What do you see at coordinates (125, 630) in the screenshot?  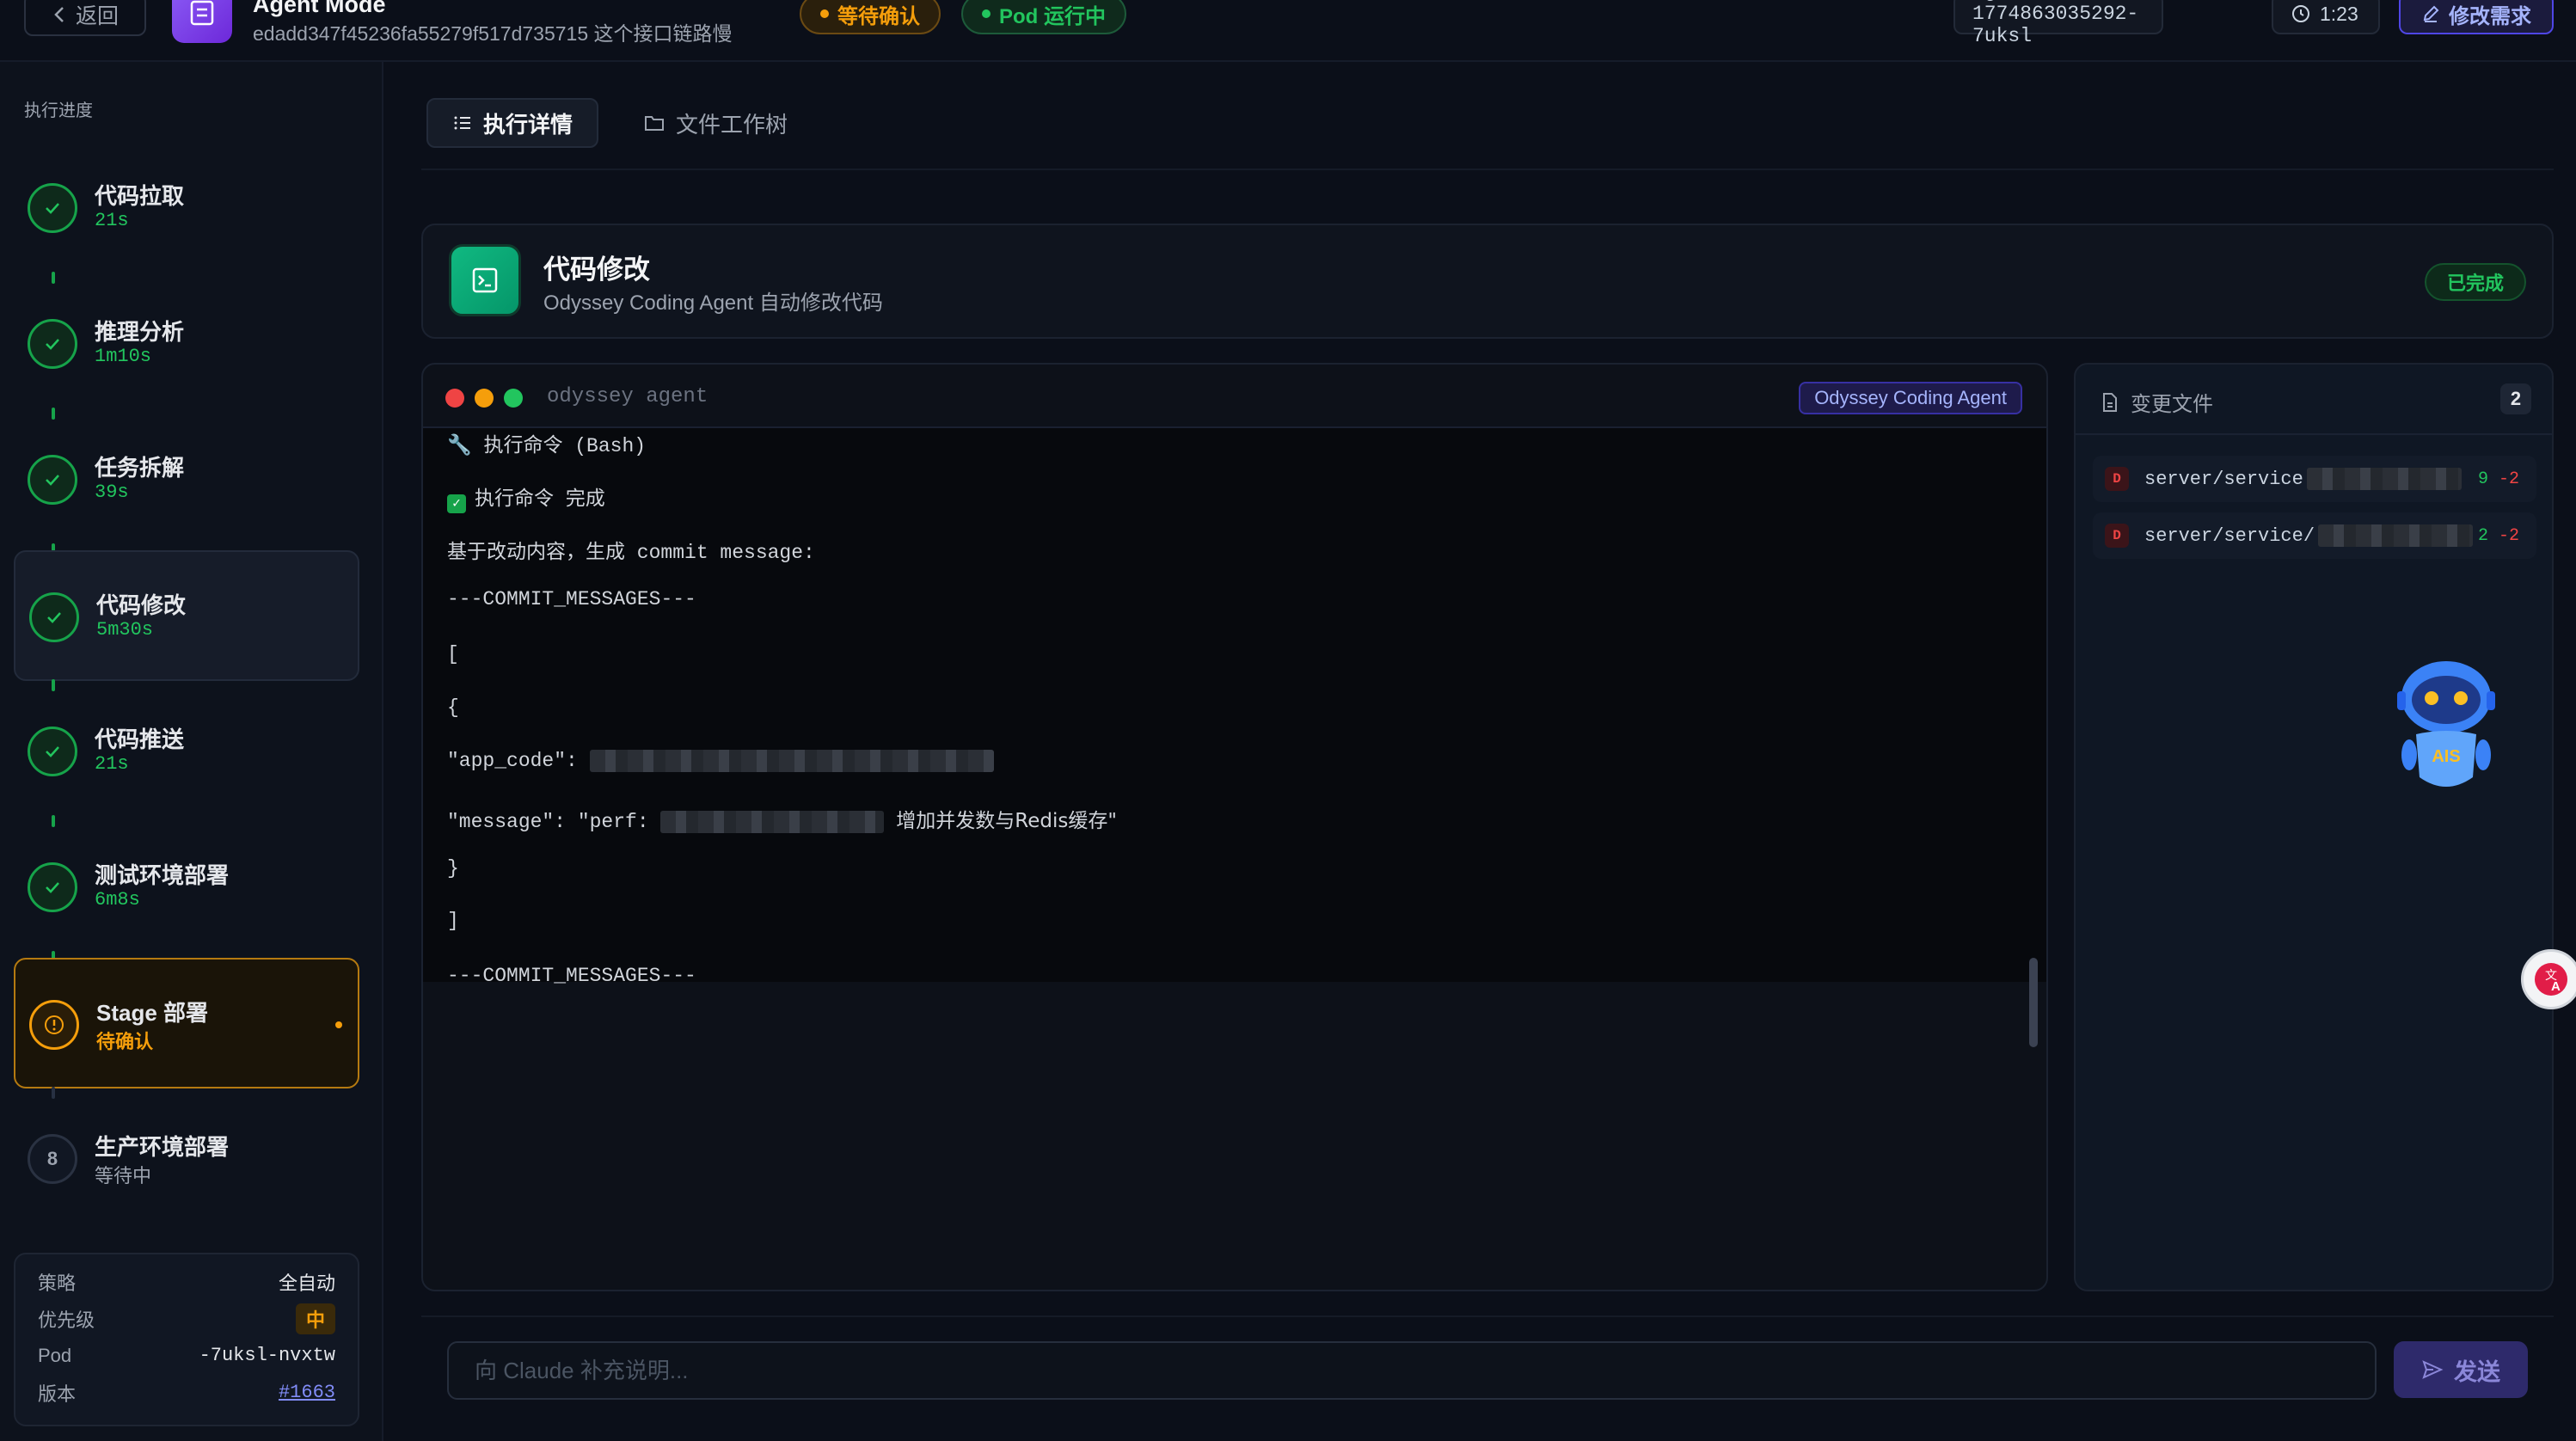 I see `step-time: 5m30s` at bounding box center [125, 630].